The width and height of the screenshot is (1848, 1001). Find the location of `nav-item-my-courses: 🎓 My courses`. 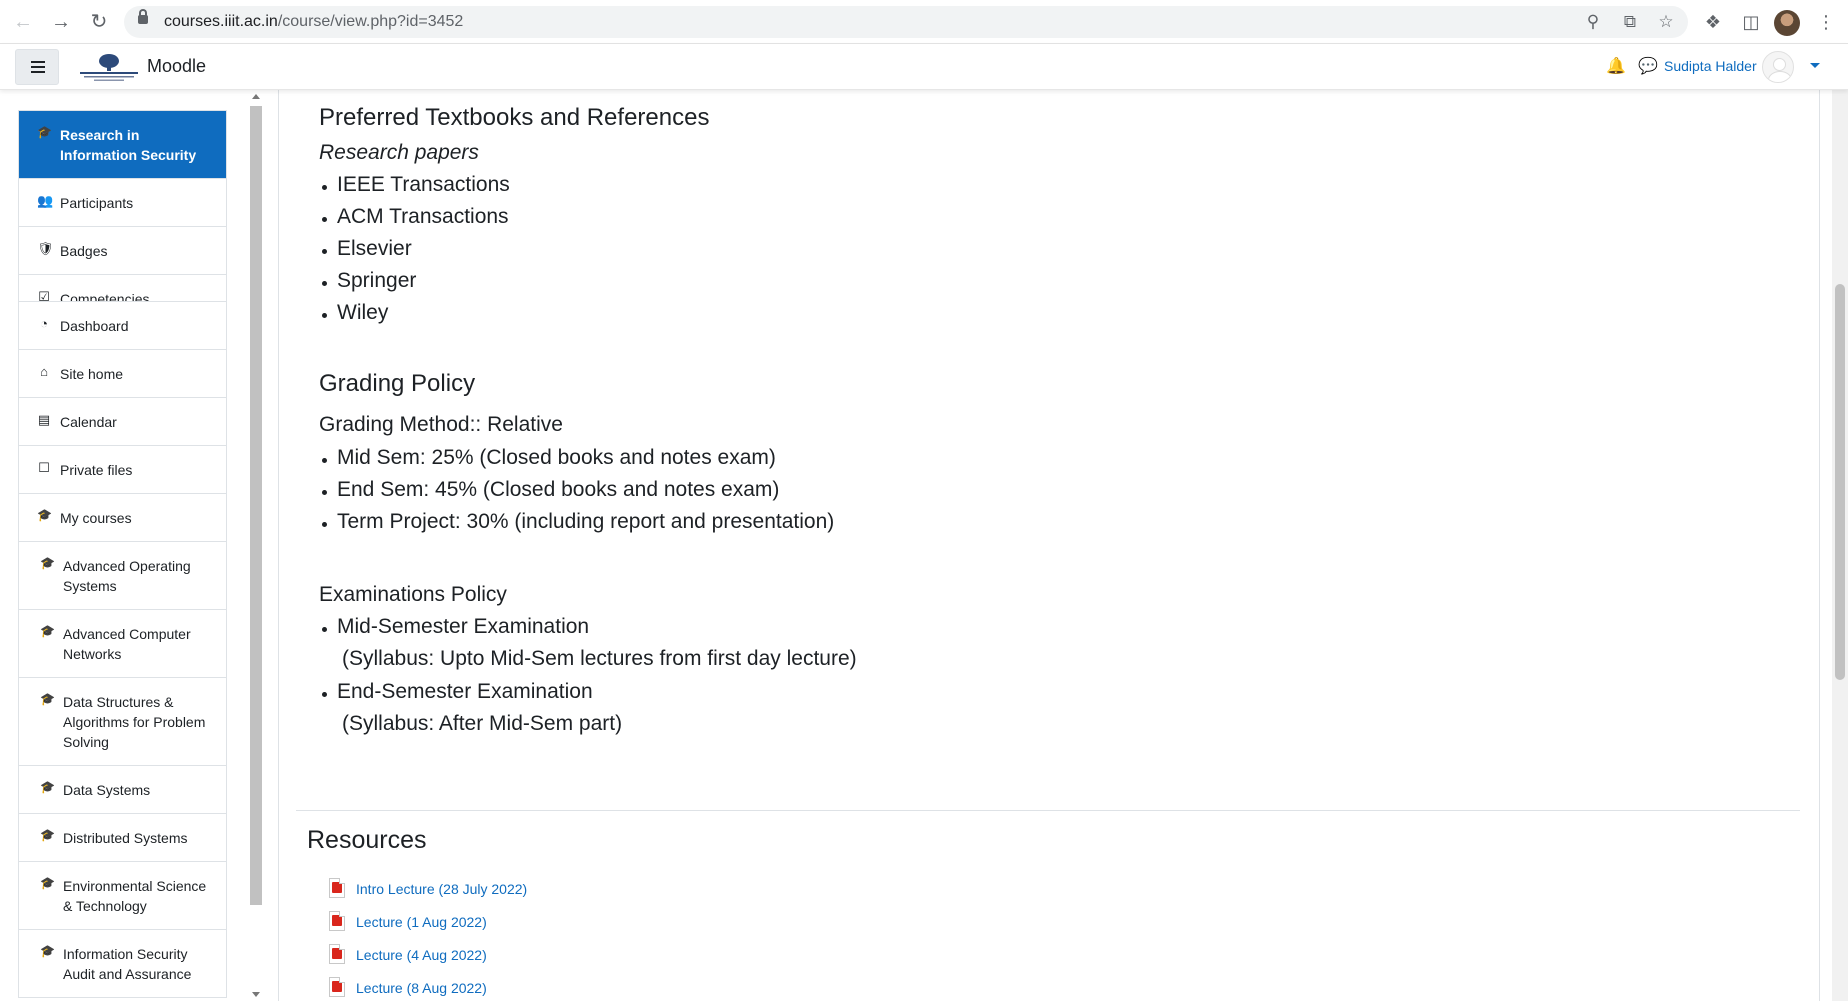

nav-item-my-courses: 🎓 My courses is located at coordinates (122, 518).